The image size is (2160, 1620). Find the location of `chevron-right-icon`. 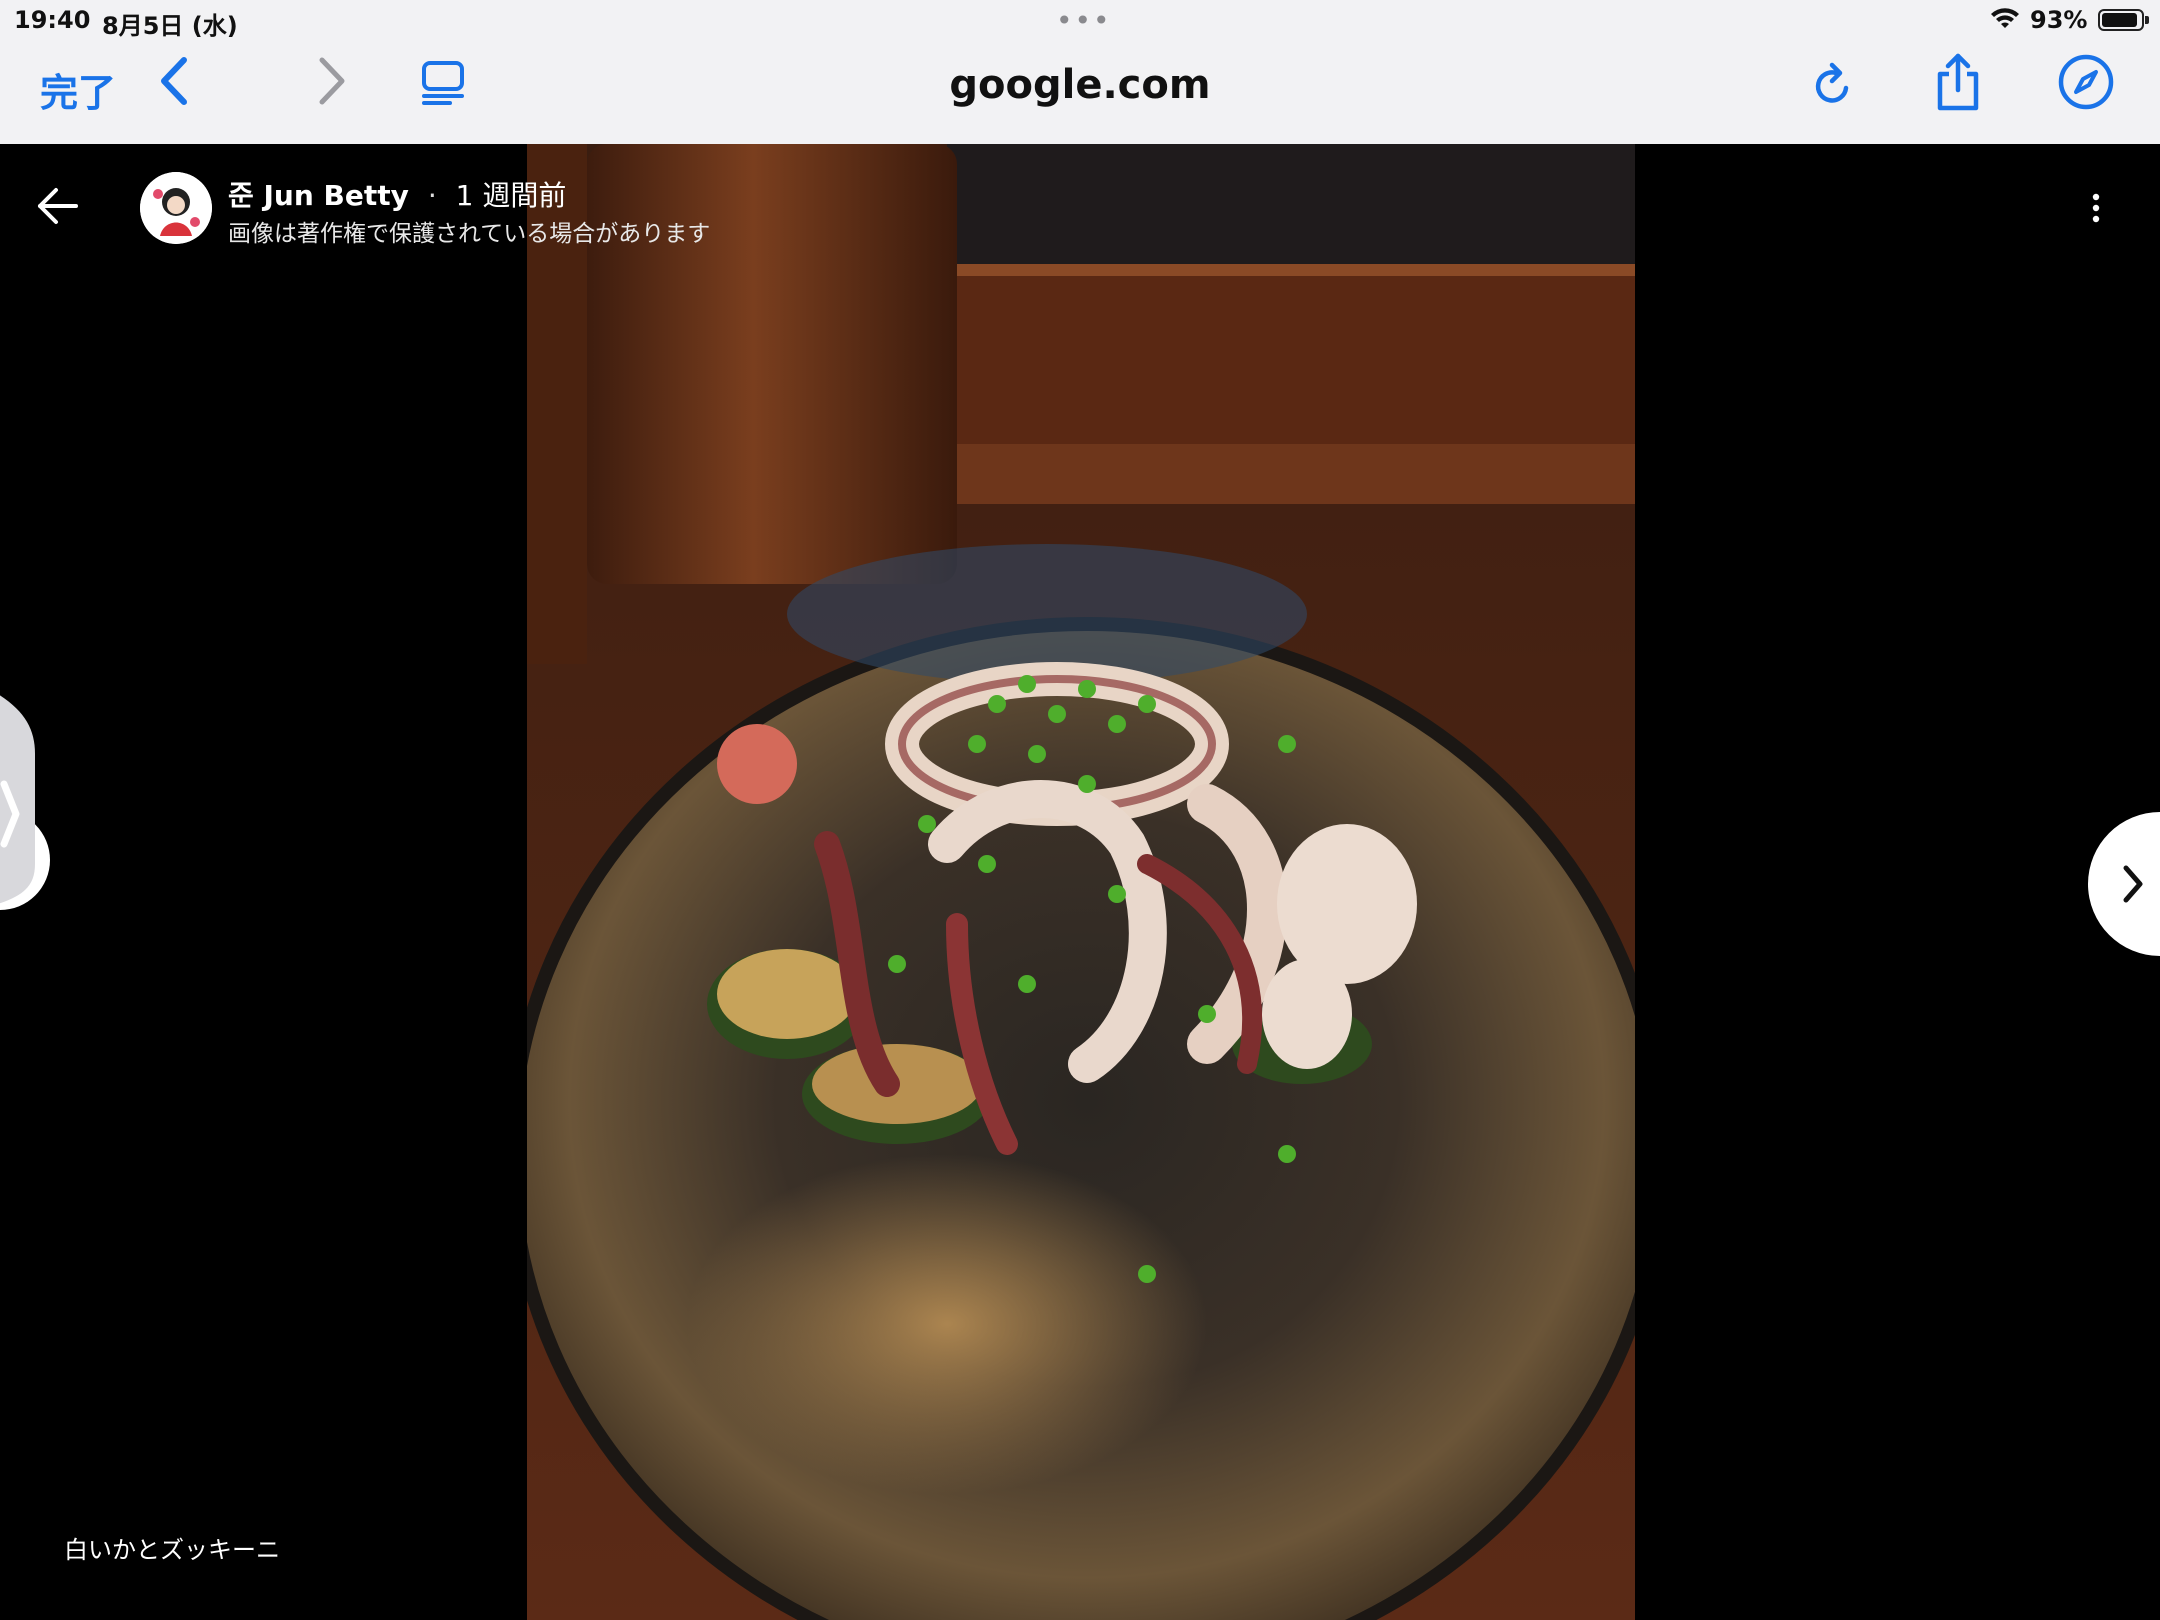

chevron-right-icon is located at coordinates (2133, 884).